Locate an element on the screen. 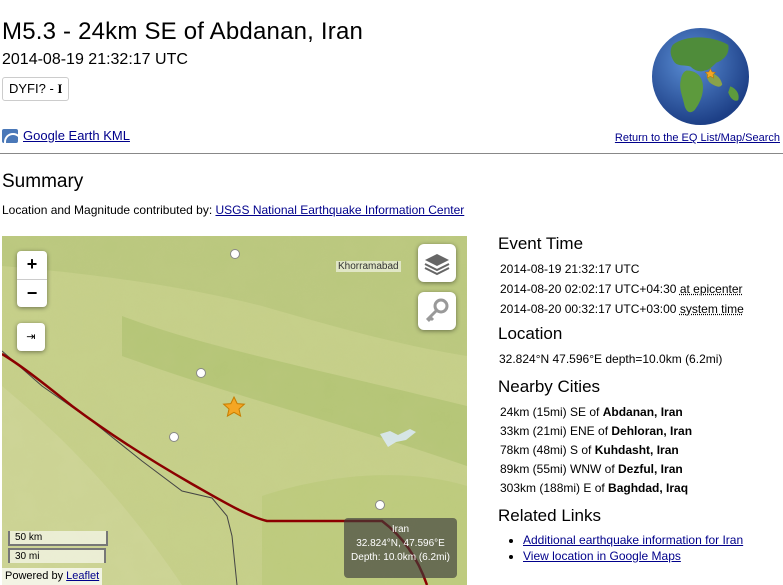 Image resolution: width=783 pixels, height=585 pixels. map-attribution: Powered by Leaflet is located at coordinates (52, 576).